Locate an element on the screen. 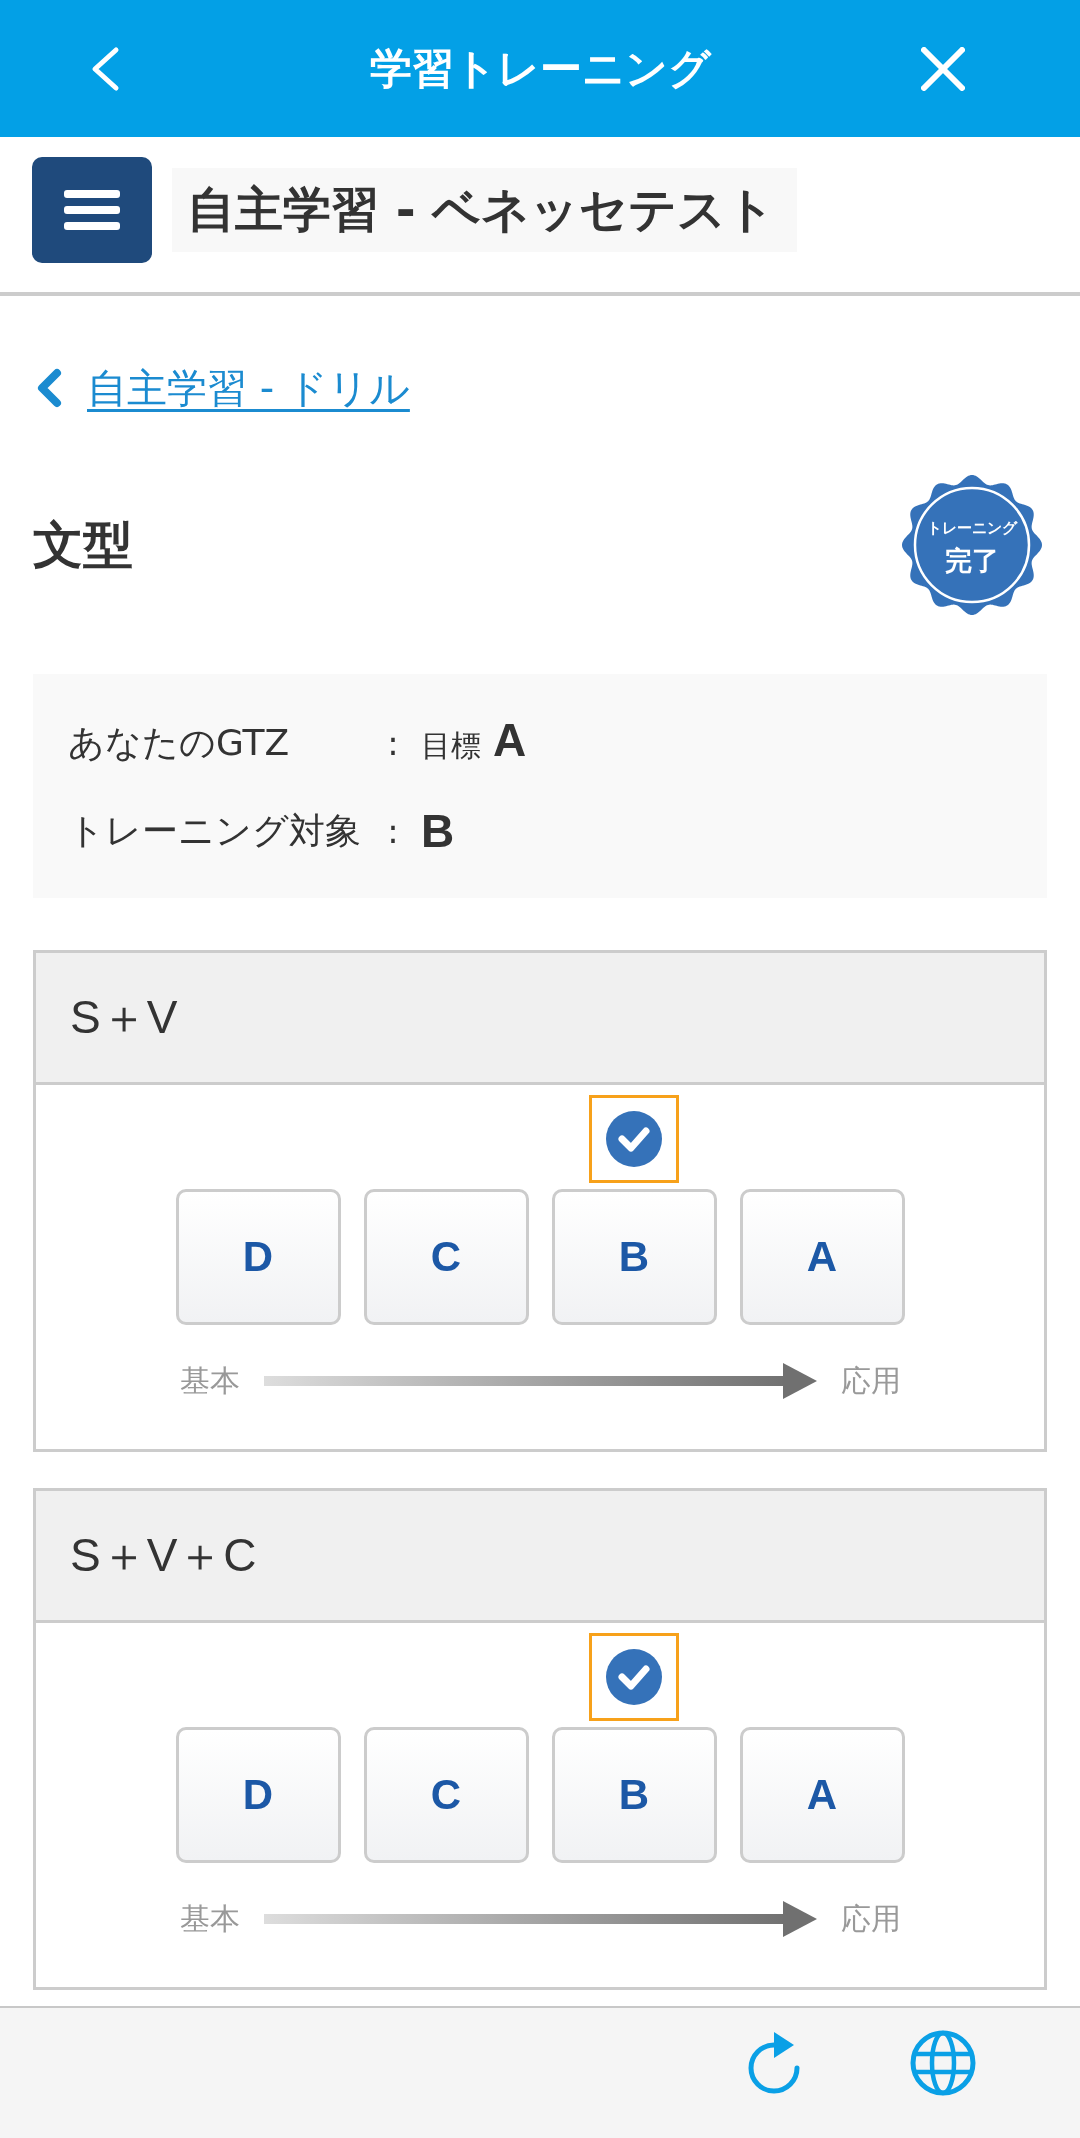 Image resolution: width=1080 pixels, height=2138 pixels. card-title: S＋V＋C is located at coordinates (163, 1555).